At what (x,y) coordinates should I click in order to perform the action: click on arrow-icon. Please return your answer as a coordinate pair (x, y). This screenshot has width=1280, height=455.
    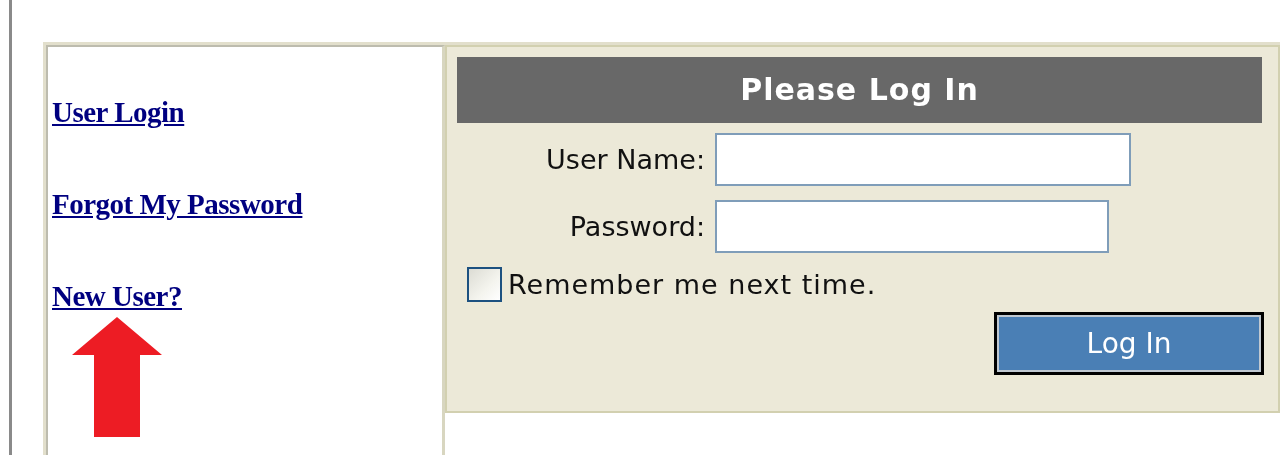
    Looking at the image, I should click on (117, 377).